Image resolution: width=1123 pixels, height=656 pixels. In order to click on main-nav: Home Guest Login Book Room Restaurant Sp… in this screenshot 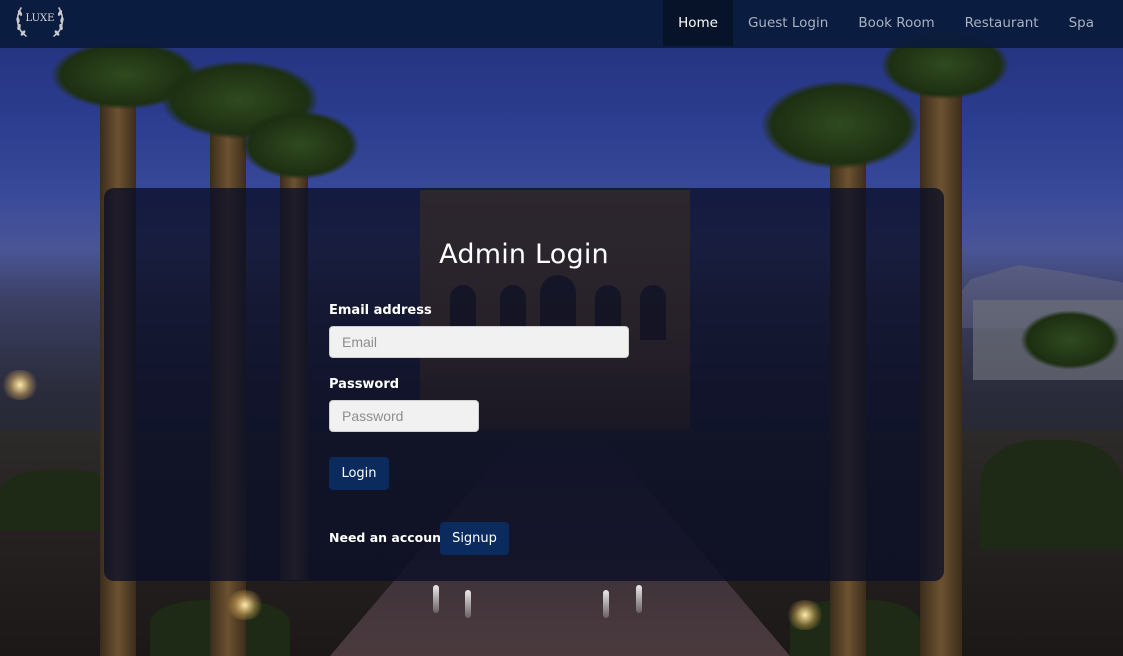, I will do `click(886, 23)`.